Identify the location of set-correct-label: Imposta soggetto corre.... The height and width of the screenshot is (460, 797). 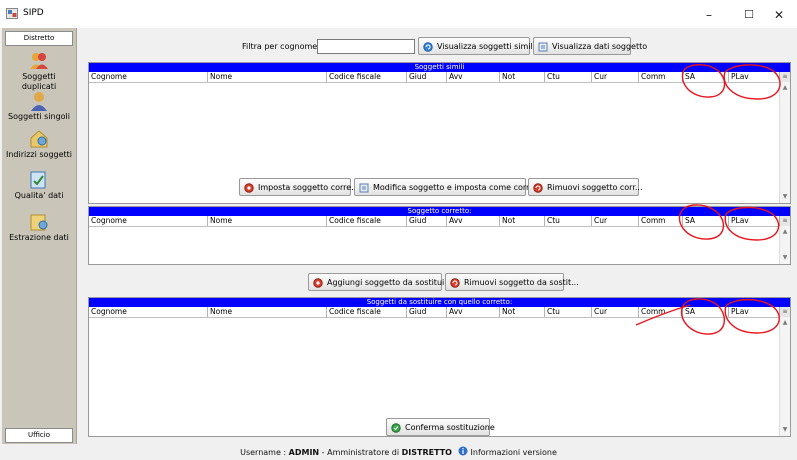
(308, 187).